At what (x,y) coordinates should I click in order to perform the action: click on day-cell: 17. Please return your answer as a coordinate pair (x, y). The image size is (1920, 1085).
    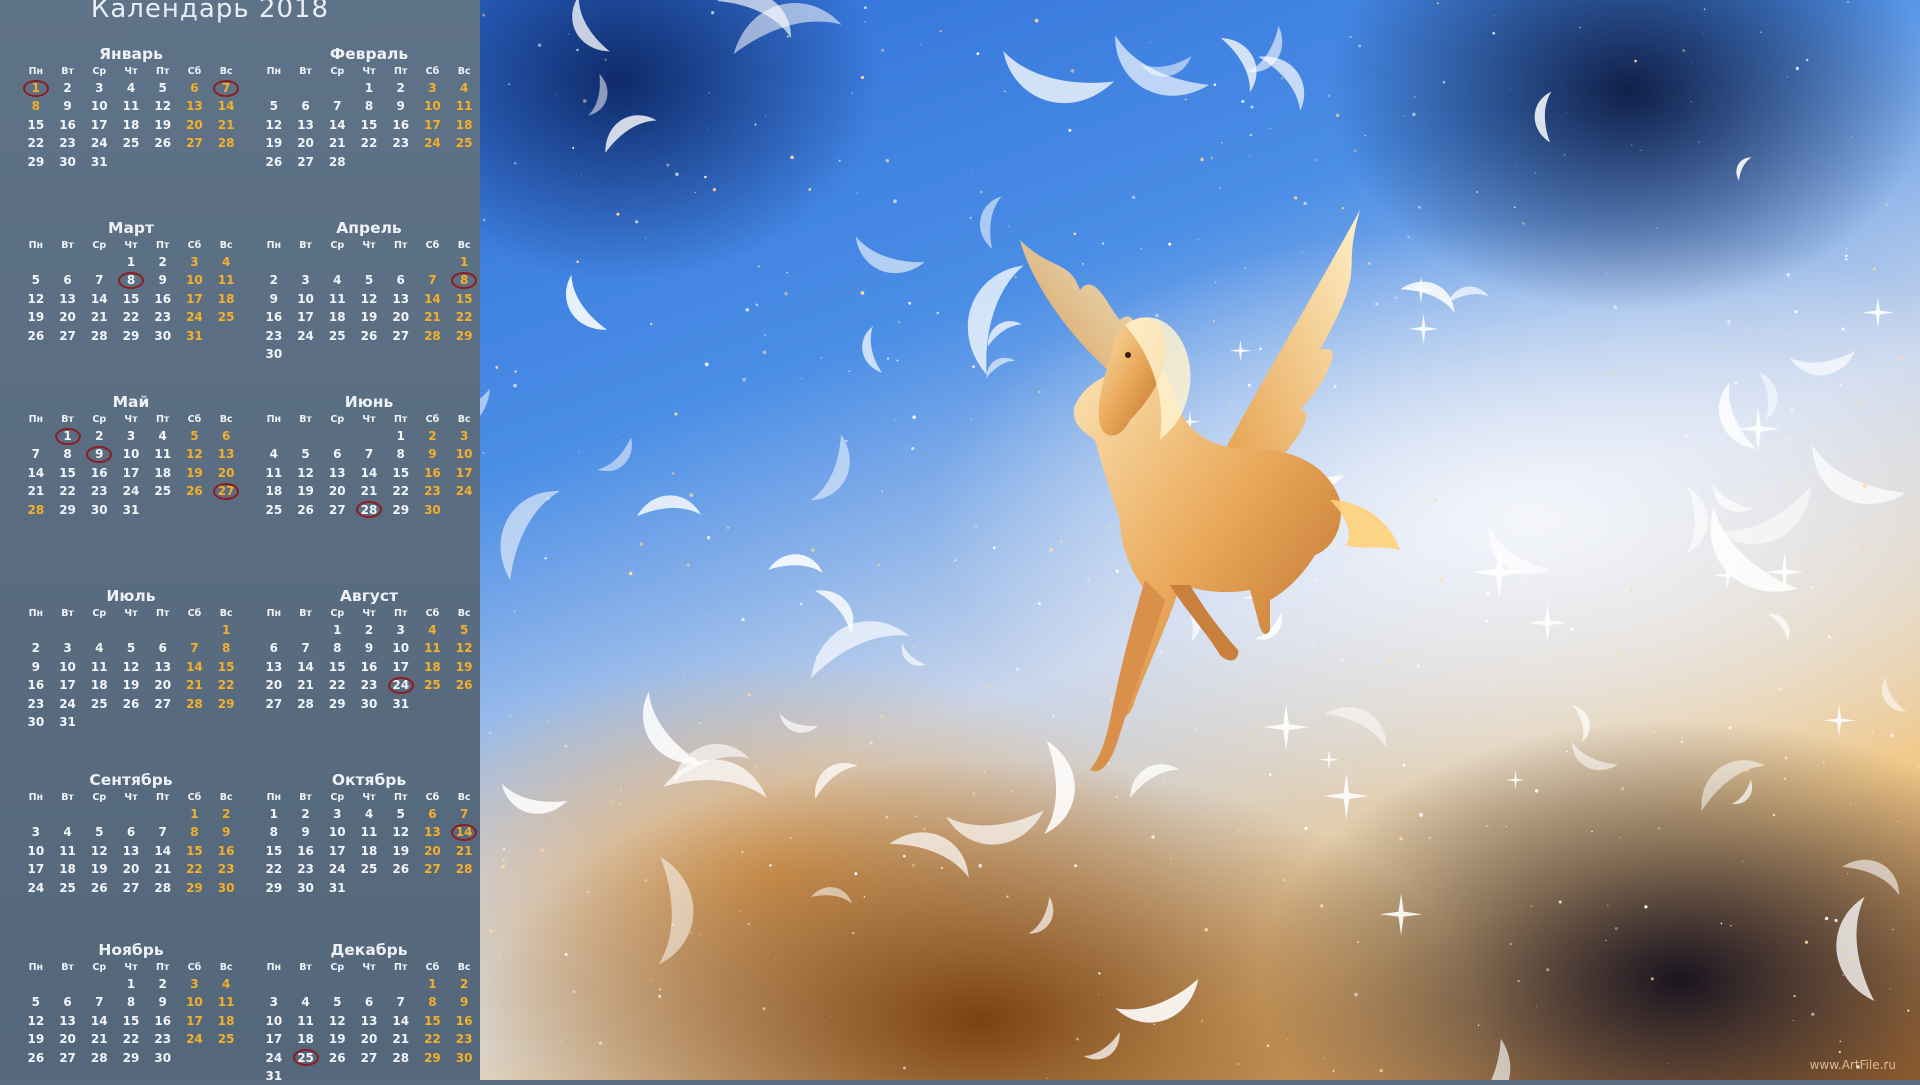
    Looking at the image, I should click on (131, 472).